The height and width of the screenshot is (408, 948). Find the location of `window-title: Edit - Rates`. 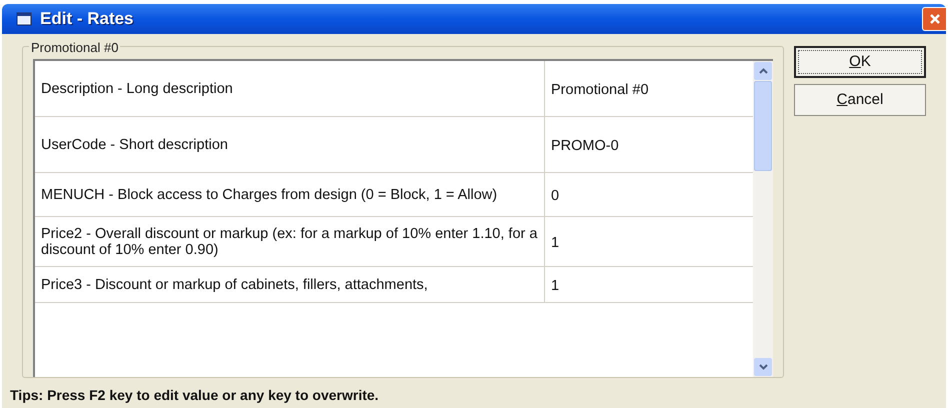

window-title: Edit - Rates is located at coordinates (87, 19).